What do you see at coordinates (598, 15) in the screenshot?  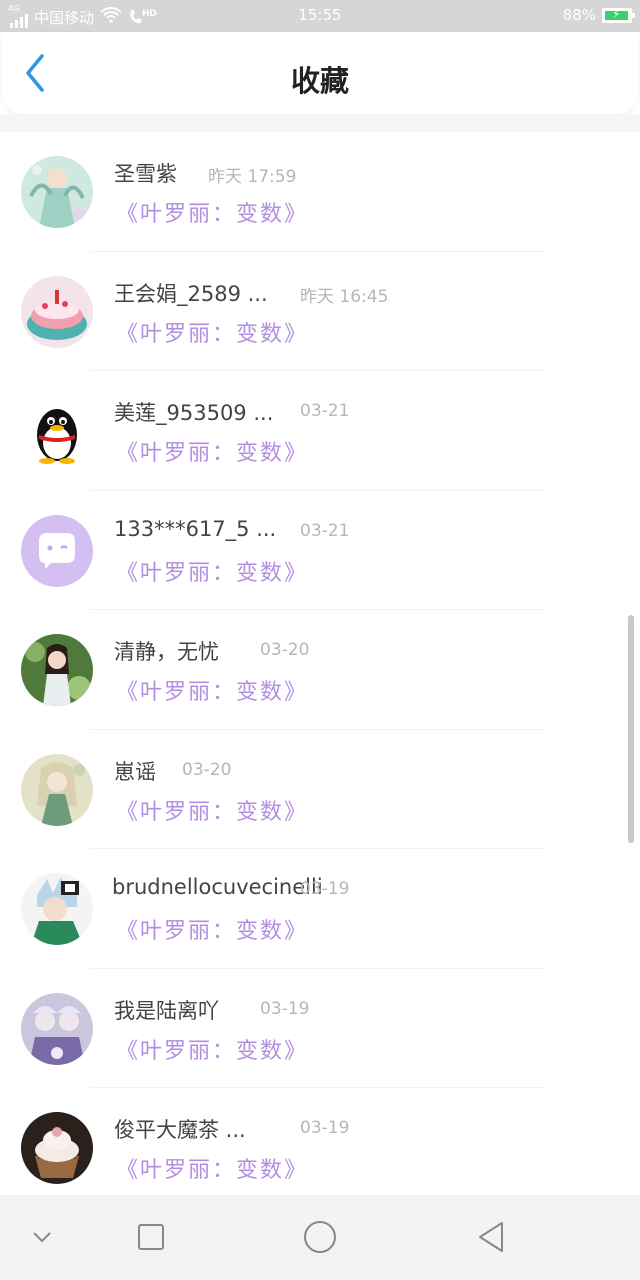 I see `status-bar-right: 88% ⚡` at bounding box center [598, 15].